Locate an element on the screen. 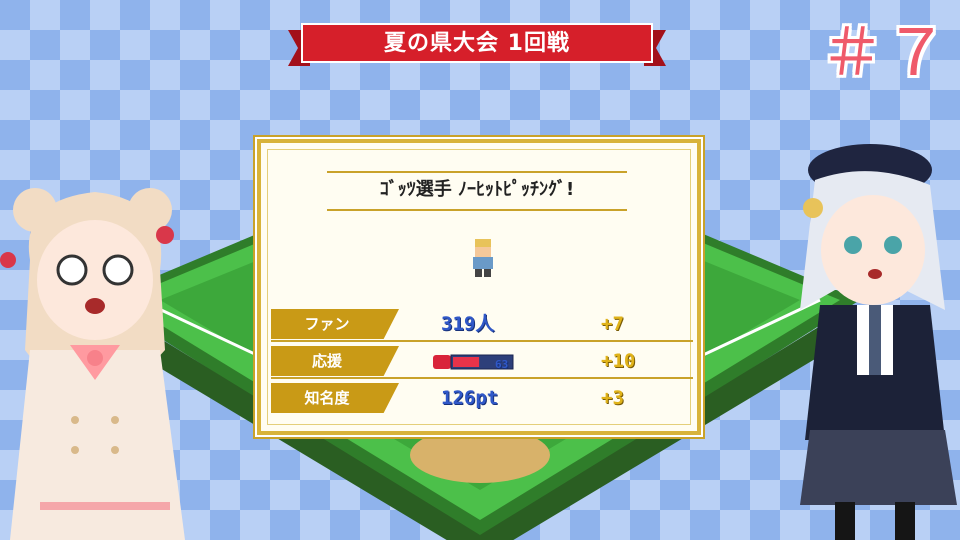  stat-label-bg: ファン is located at coordinates (335, 324).